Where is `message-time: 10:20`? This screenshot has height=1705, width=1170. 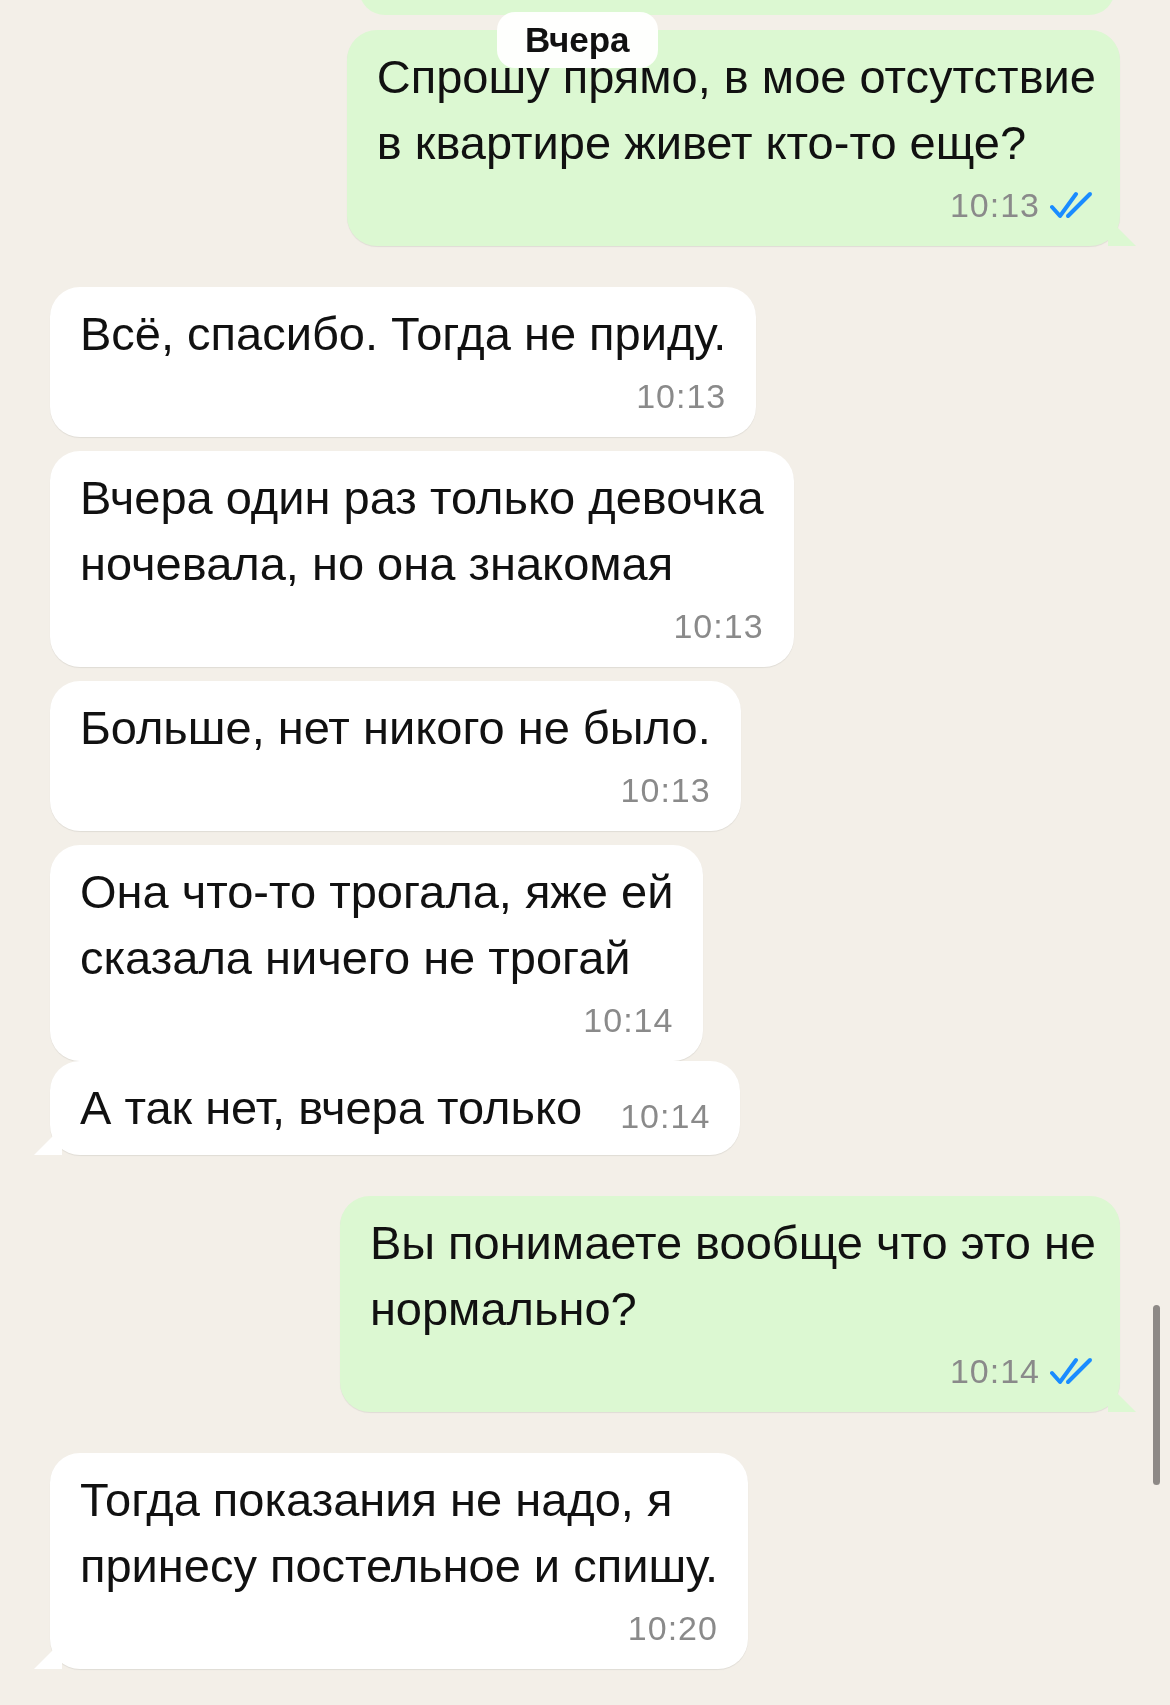 message-time: 10:20 is located at coordinates (672, 1628).